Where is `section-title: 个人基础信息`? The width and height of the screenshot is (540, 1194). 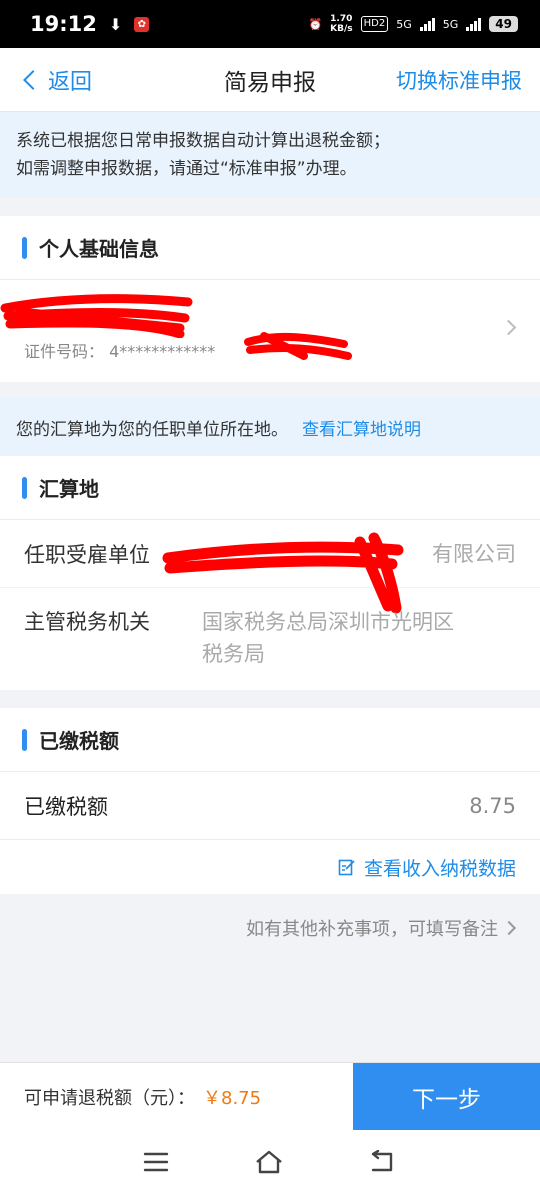 section-title: 个人基础信息 is located at coordinates (99, 249).